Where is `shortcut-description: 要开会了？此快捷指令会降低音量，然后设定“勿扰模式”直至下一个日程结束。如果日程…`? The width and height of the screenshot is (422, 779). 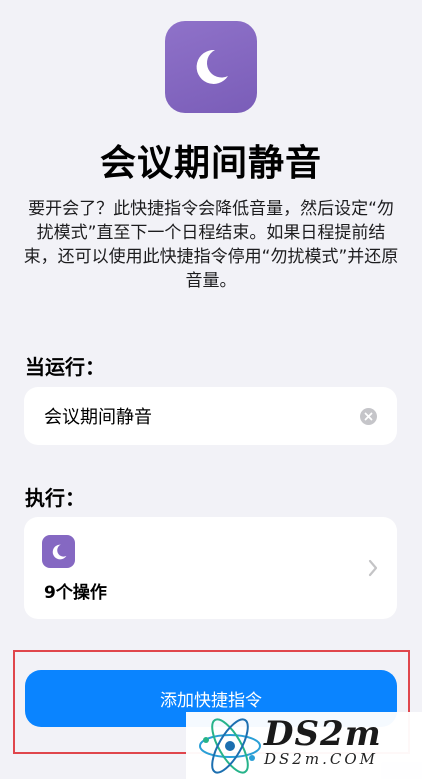
shortcut-description: 要开会了？此快捷指令会降低音量，然后设定“勿扰模式”直至下一个日程结束。如果日程… is located at coordinates (211, 245).